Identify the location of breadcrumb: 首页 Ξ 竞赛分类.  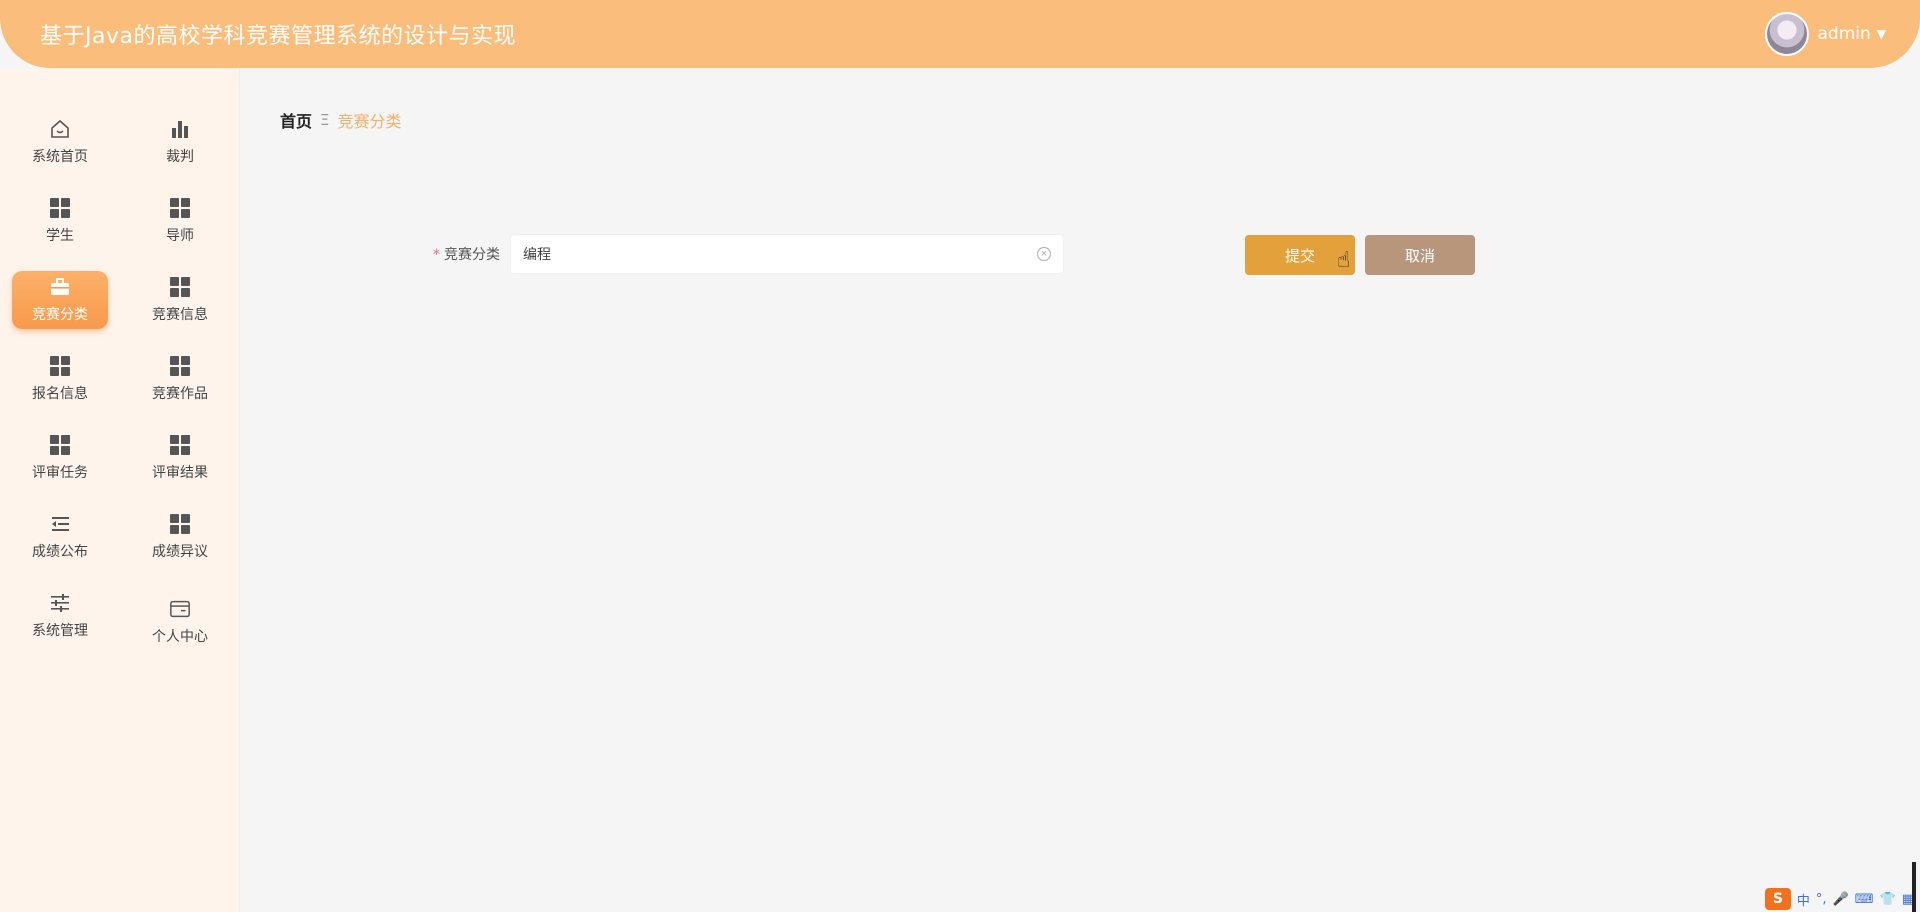
(341, 120).